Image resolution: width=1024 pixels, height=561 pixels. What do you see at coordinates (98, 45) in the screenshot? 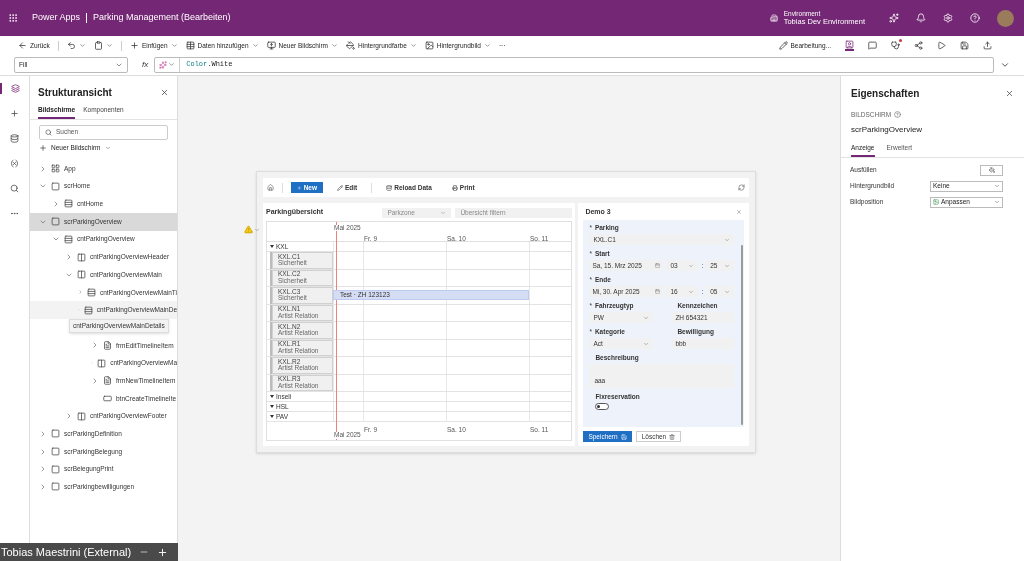
I see `clipboard-icon` at bounding box center [98, 45].